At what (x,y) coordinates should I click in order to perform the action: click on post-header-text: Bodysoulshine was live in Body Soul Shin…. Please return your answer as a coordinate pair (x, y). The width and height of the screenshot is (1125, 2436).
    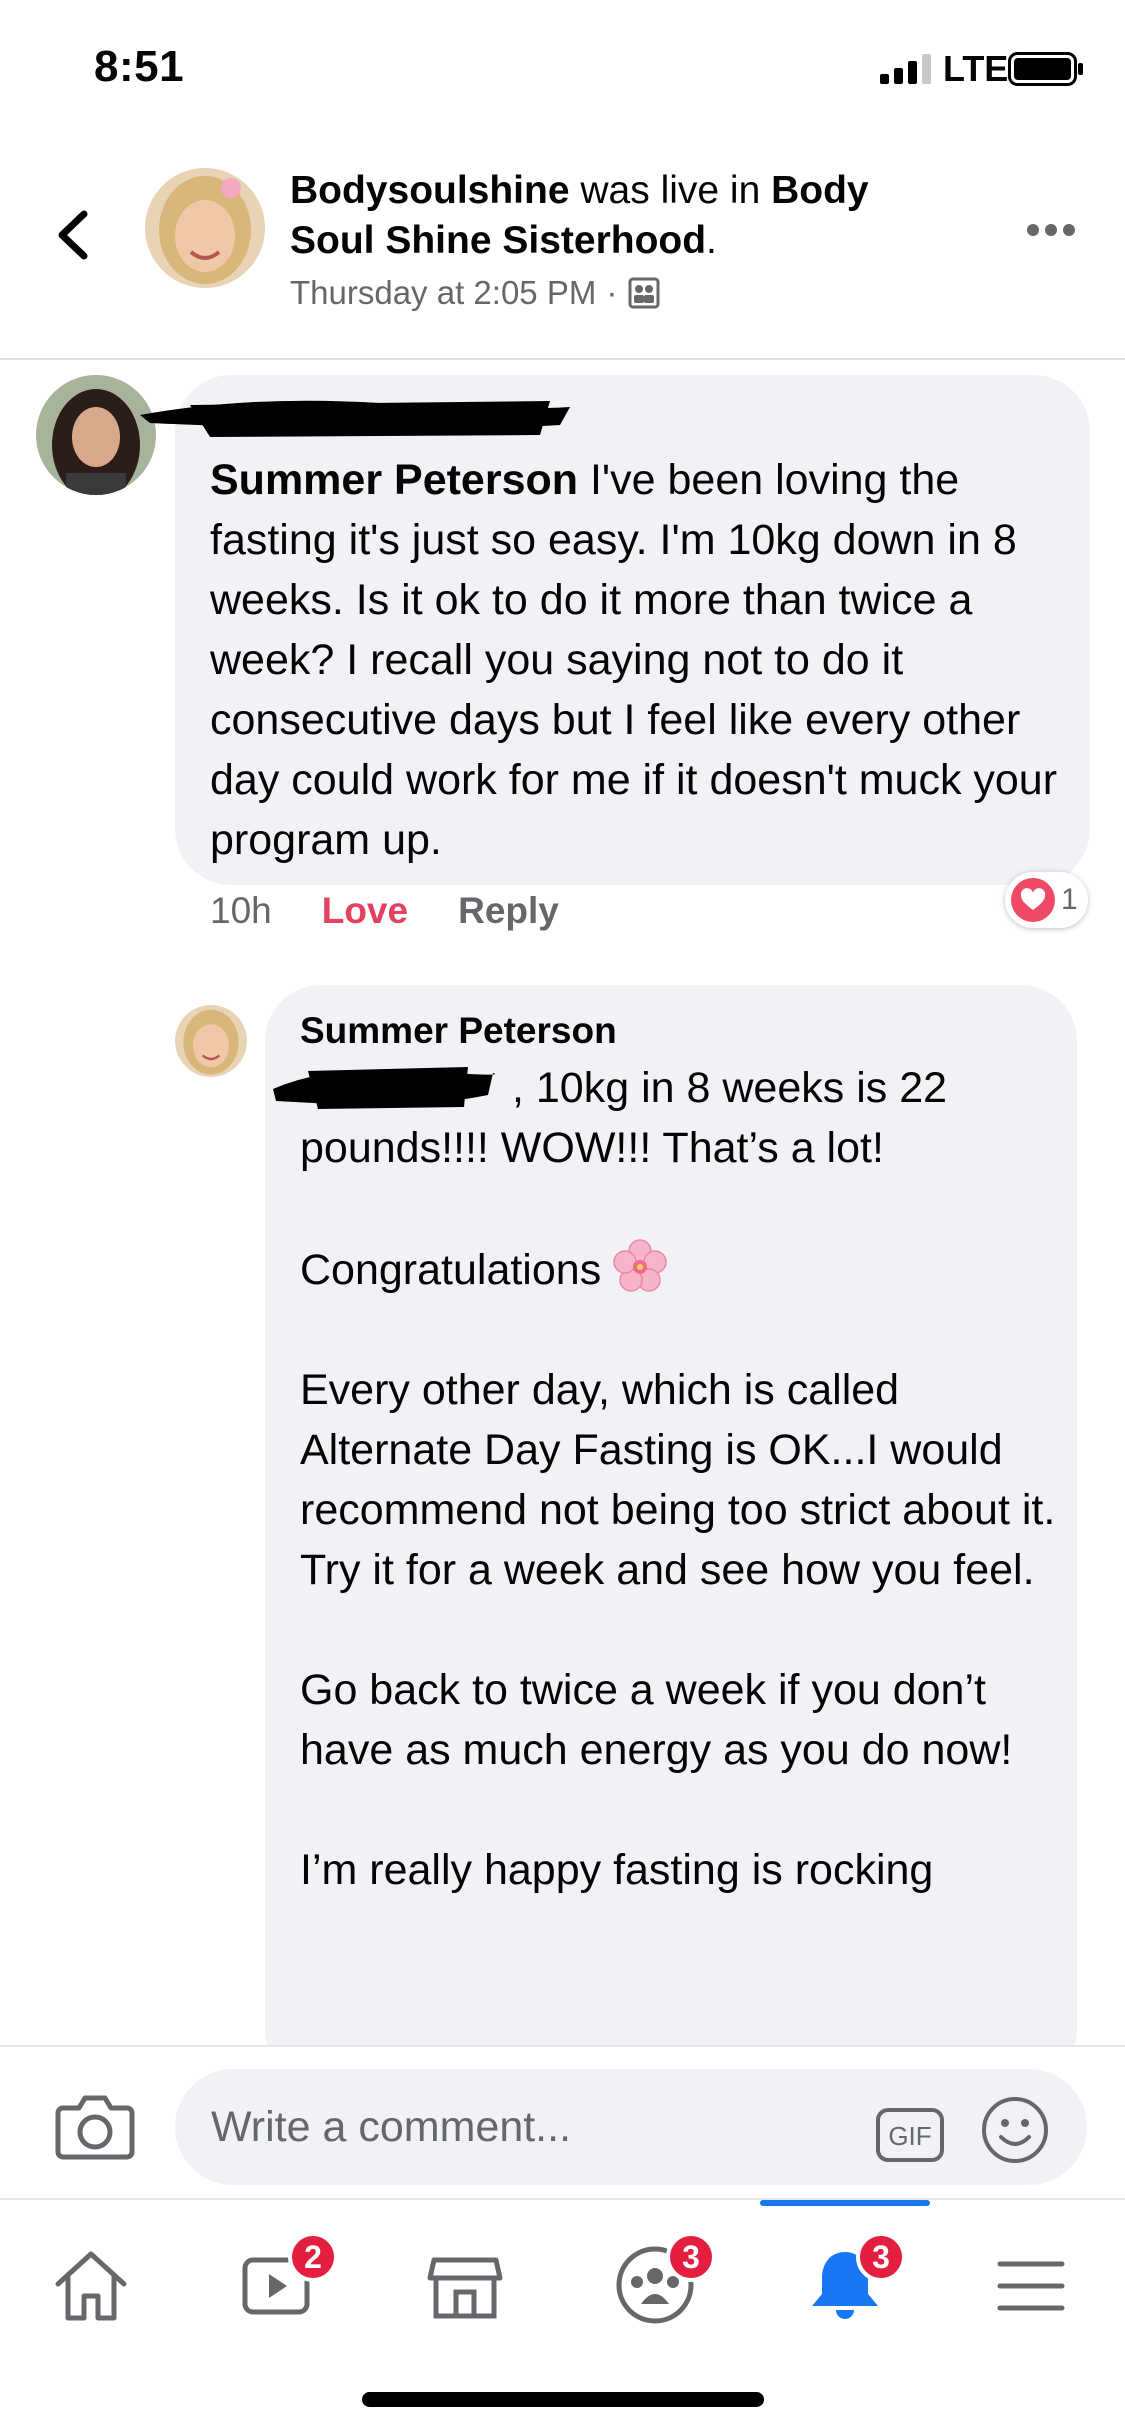
    Looking at the image, I should click on (610, 239).